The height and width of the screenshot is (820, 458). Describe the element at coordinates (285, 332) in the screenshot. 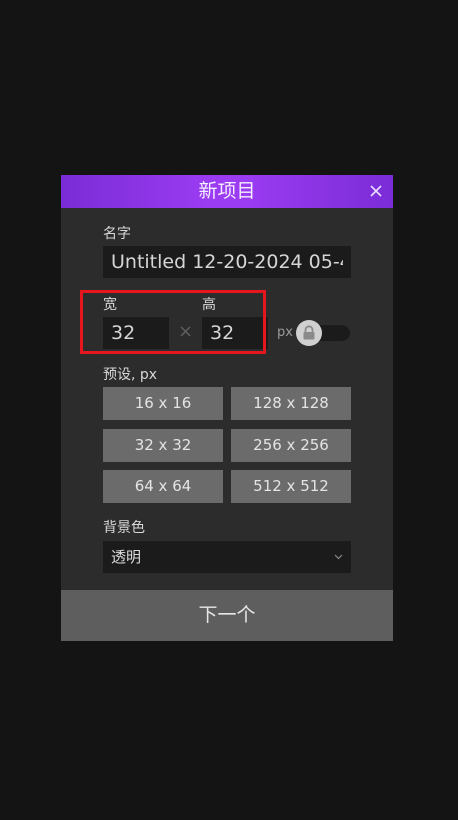

I see `unit-label: px` at that location.